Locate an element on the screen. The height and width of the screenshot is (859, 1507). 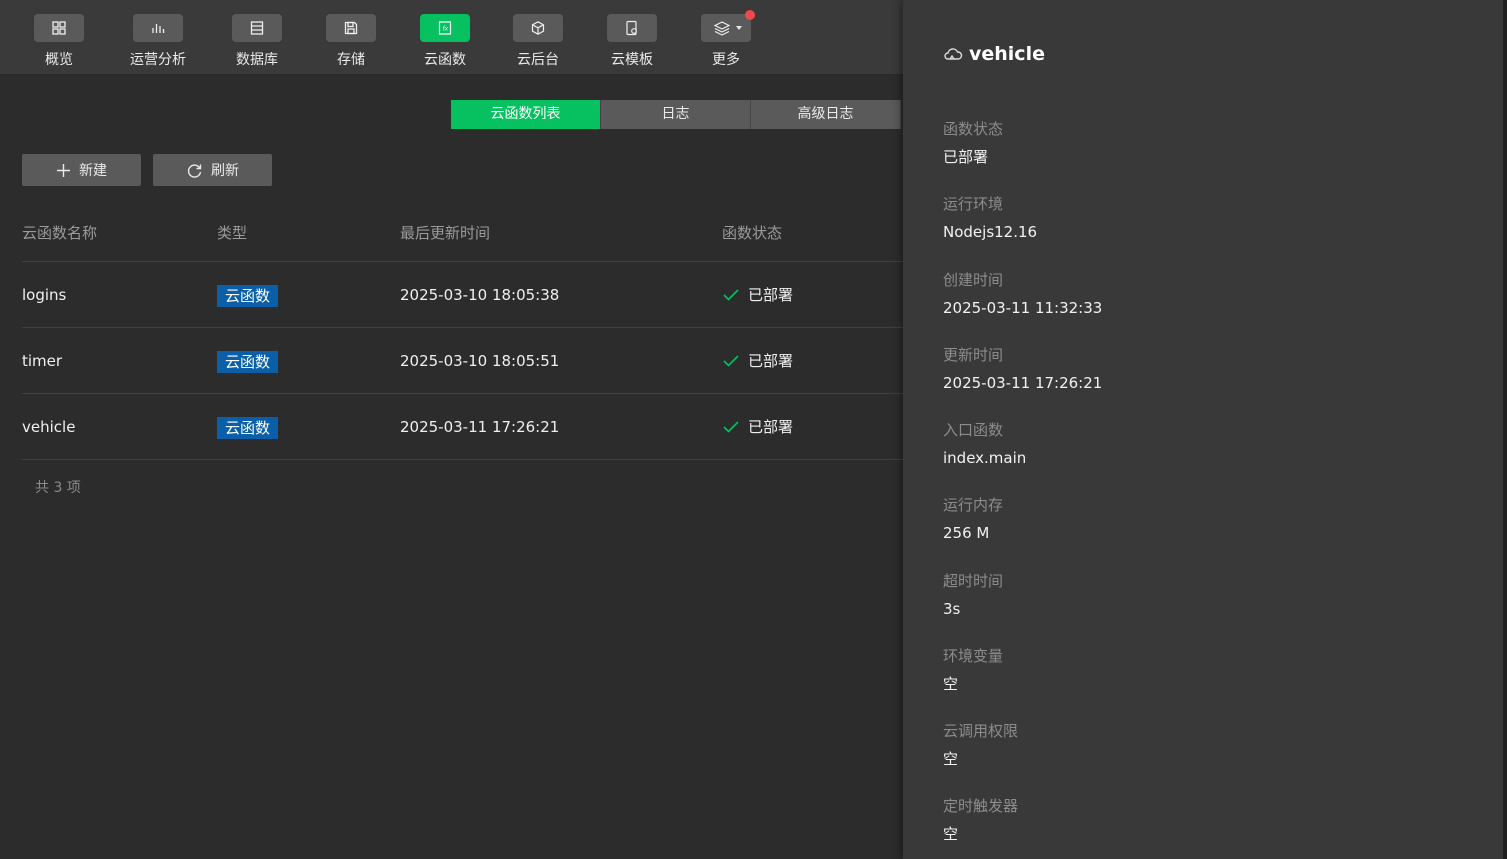
toolbar-more: 更多 is located at coordinates (726, 41).